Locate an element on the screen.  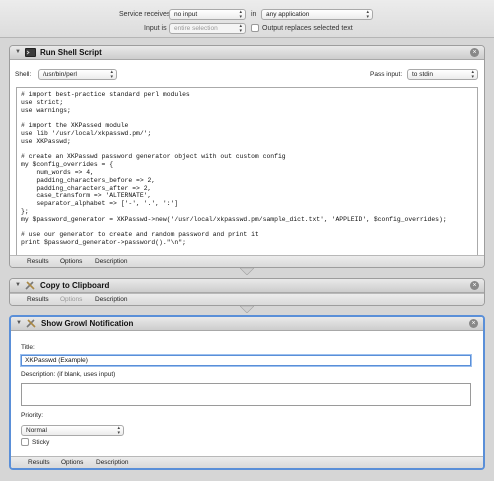
sticky-checkbox is located at coordinates (25, 442).